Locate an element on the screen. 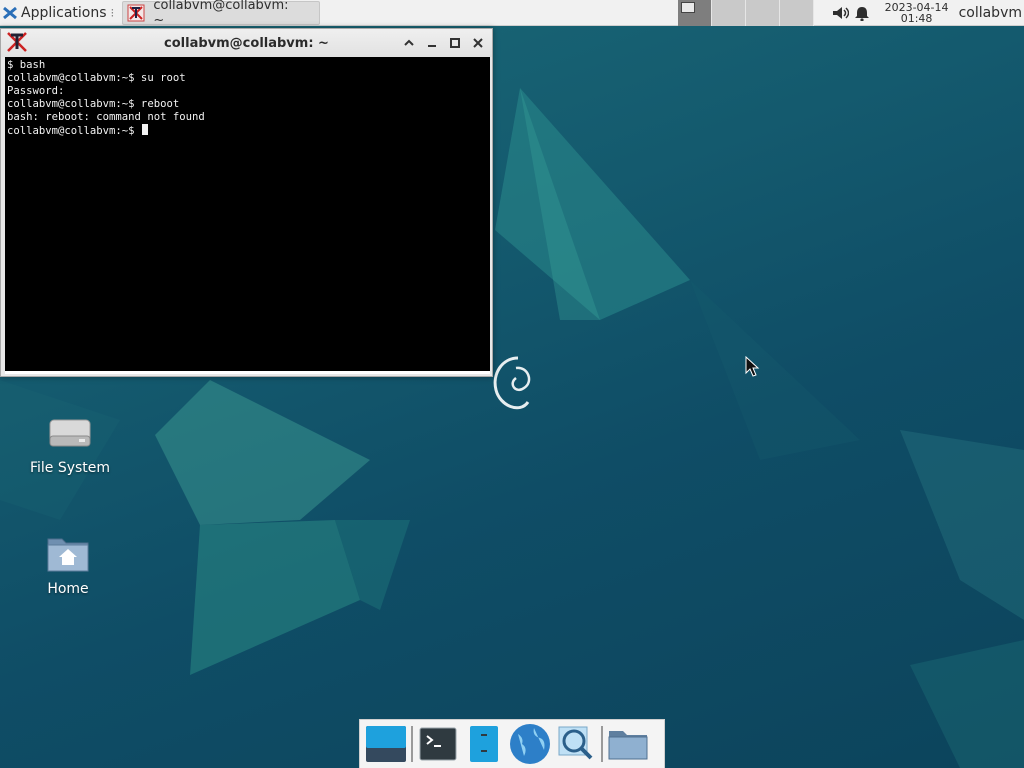  desktop-icon-home: Home is located at coordinates (68, 565).